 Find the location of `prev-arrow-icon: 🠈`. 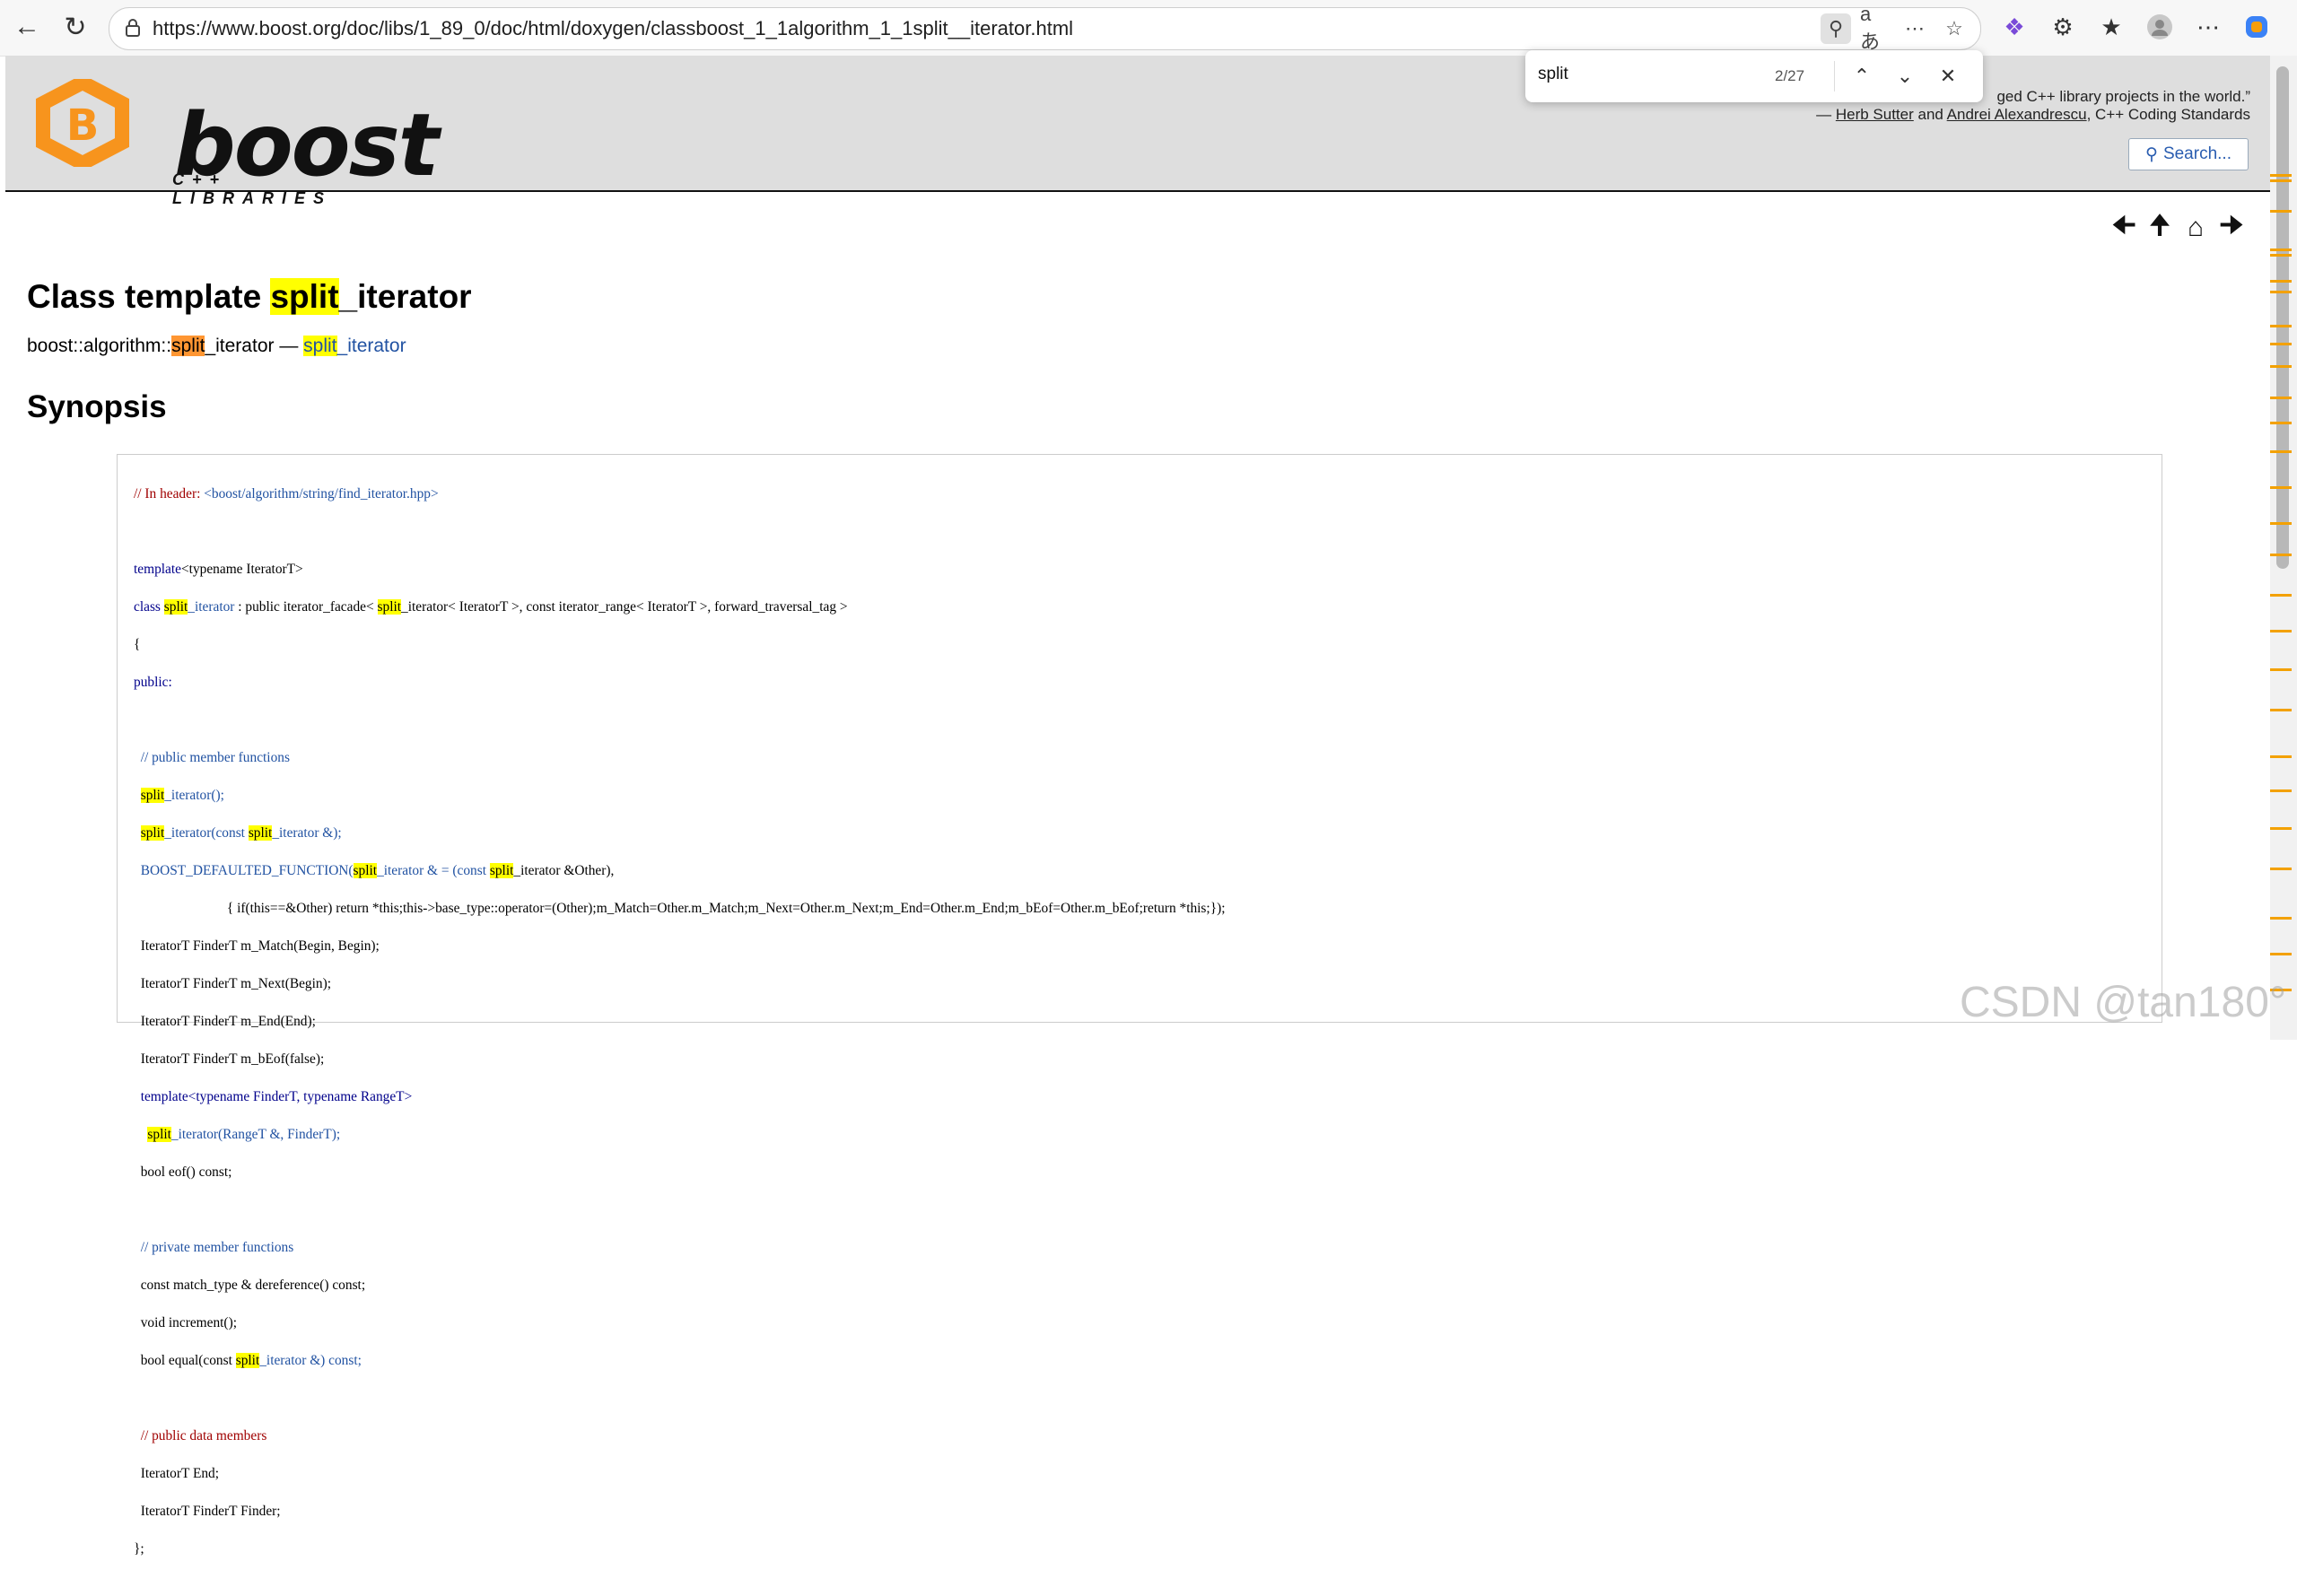

prev-arrow-icon: 🠈 is located at coordinates (2124, 227).